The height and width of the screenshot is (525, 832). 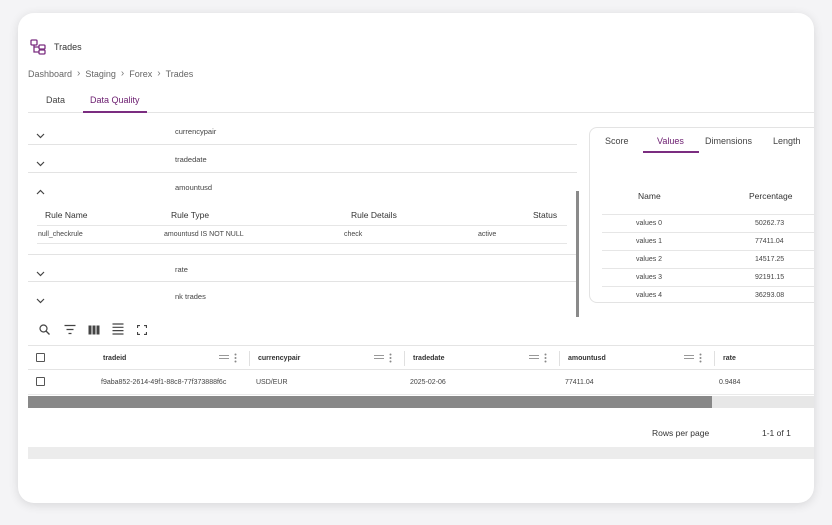 I want to click on grid-header: tradeid currencypair tradedate amountusd, so click(x=421, y=357).